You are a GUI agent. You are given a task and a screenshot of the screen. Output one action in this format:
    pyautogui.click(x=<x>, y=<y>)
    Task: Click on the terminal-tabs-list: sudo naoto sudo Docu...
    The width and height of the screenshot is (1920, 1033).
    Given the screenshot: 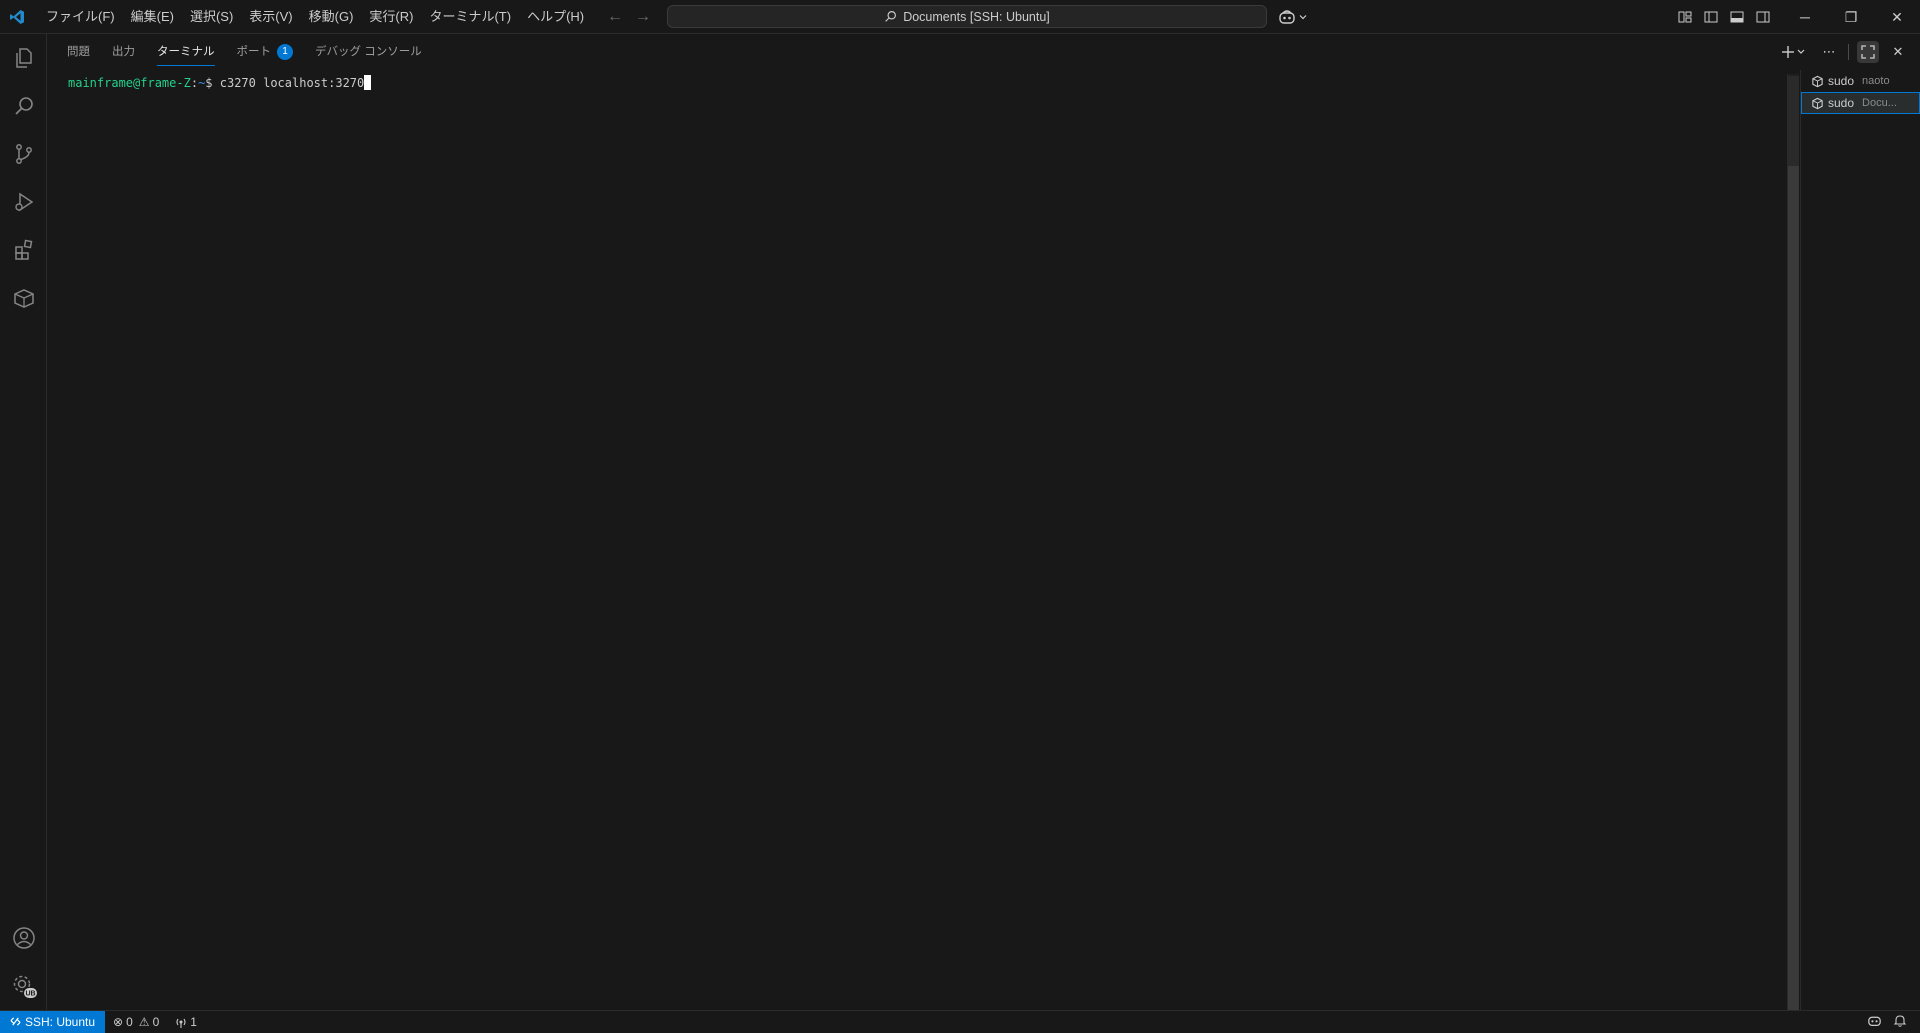 What is the action you would take?
    pyautogui.click(x=1860, y=540)
    